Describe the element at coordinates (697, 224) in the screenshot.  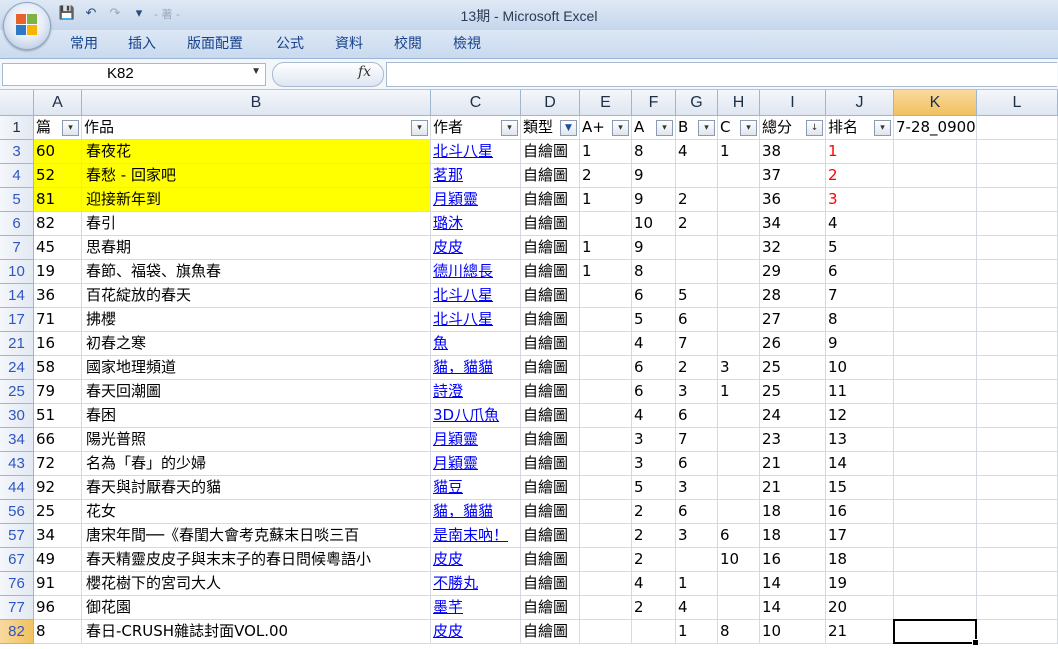
I see `cell-g-6: 2` at that location.